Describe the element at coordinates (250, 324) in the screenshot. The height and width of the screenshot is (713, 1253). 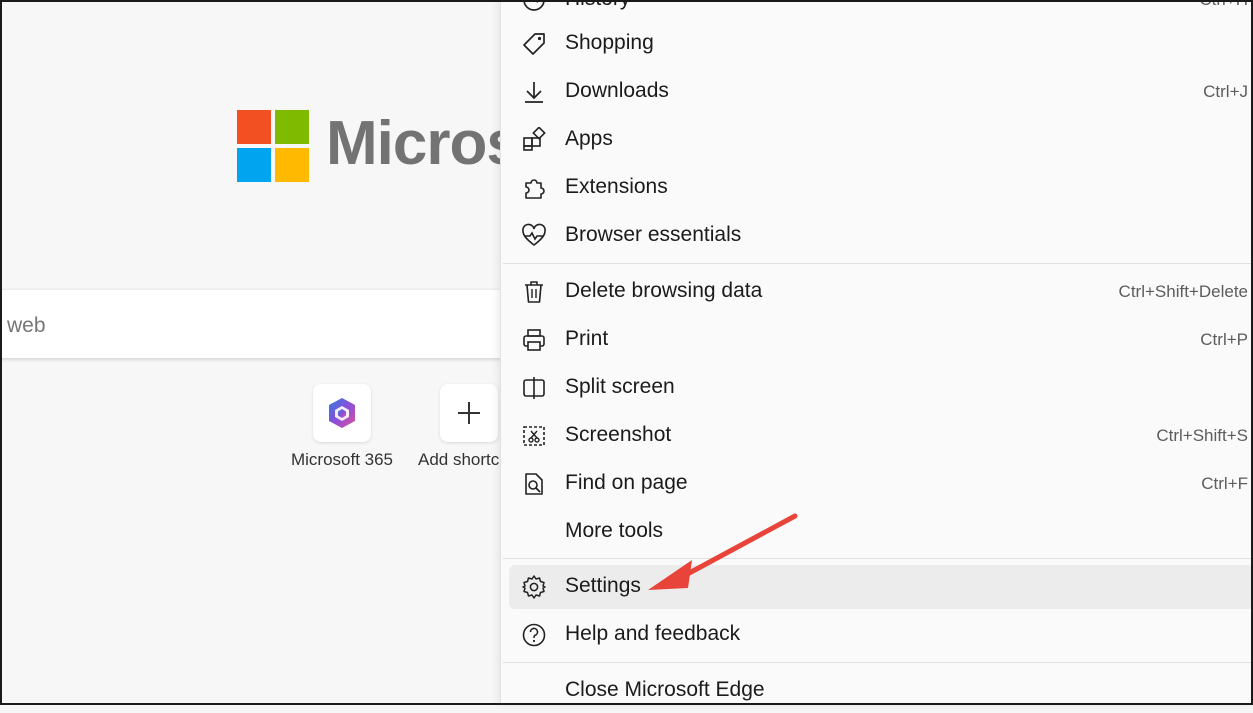
I see `web-search-box: web` at that location.